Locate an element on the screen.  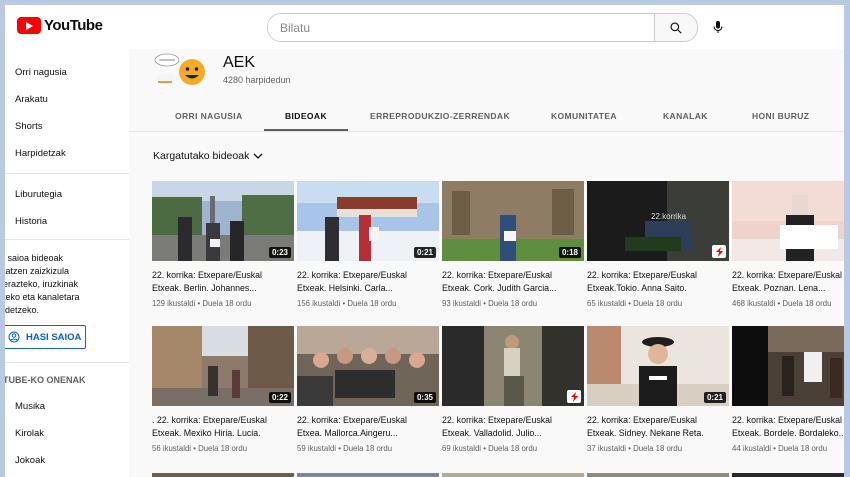
microphone-icon is located at coordinates (718, 27).